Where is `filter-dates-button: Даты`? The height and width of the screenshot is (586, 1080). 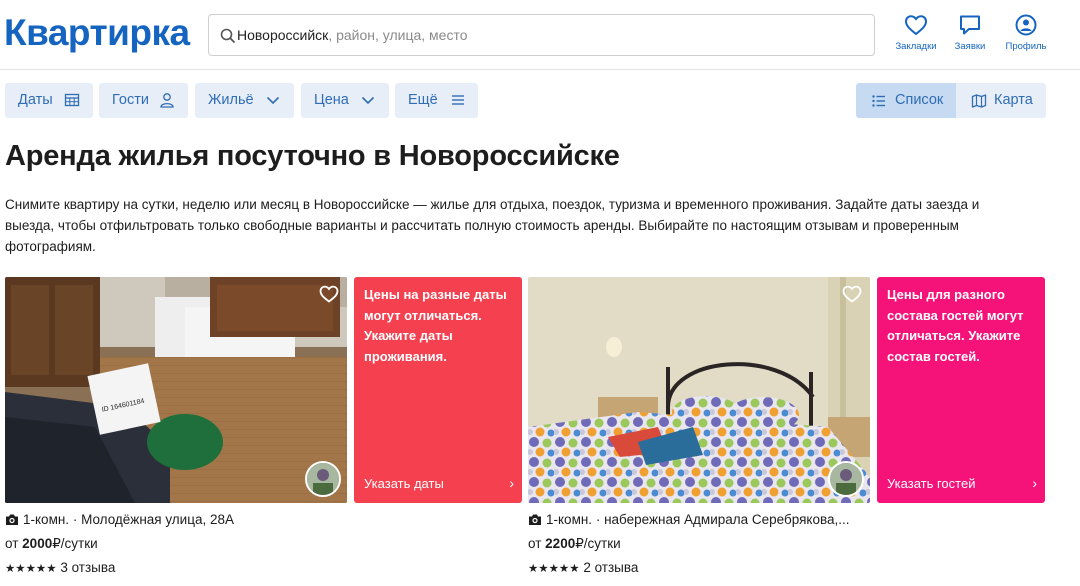 filter-dates-button: Даты is located at coordinates (49, 100).